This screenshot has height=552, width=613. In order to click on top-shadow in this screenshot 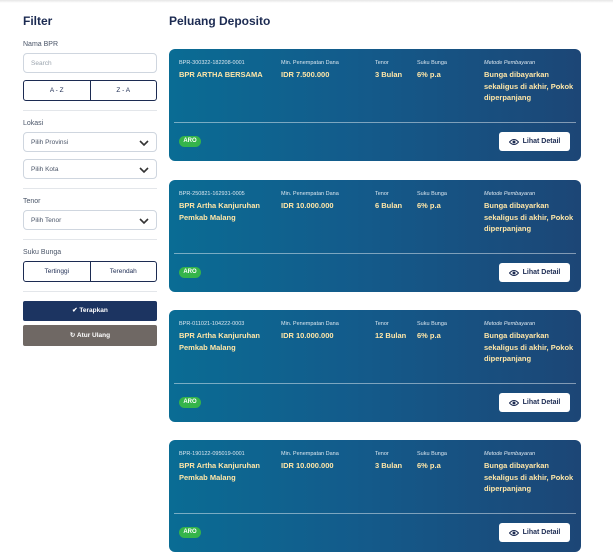, I will do `click(306, 1)`.